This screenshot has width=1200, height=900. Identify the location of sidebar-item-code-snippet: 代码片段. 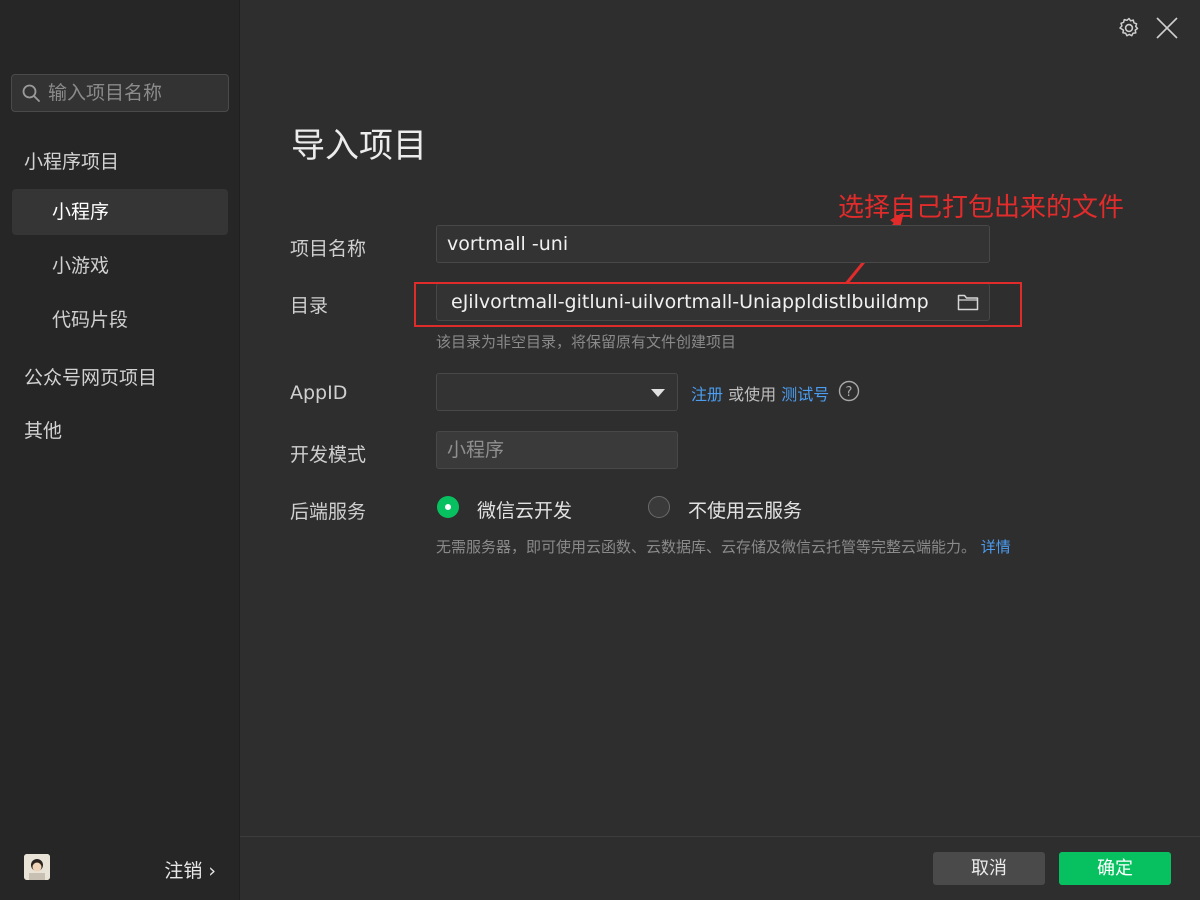
(120, 320).